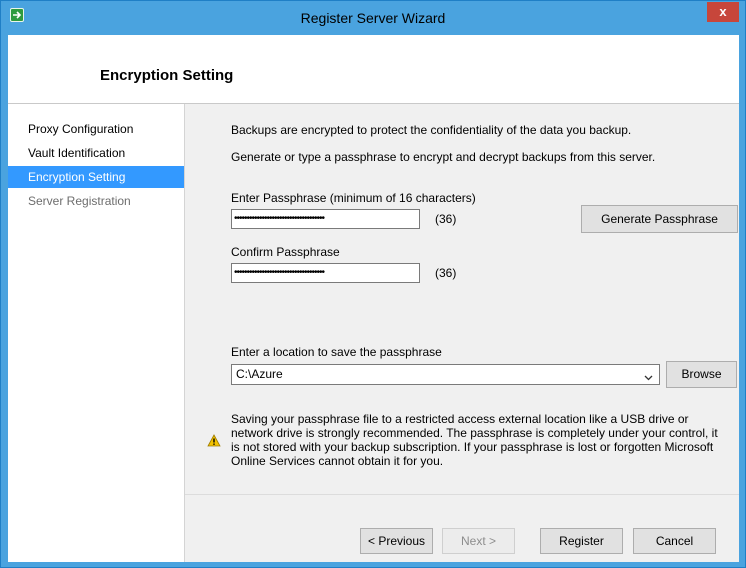 The image size is (746, 568). What do you see at coordinates (336, 352) in the screenshot?
I see `location-label: Enter a location to save the passphrase` at bounding box center [336, 352].